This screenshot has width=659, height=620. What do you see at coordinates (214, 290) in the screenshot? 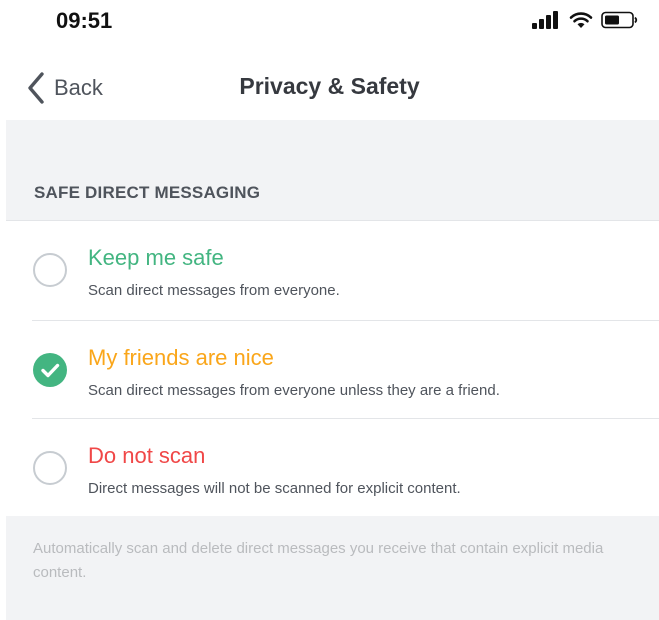
I see `option-description: Scan direct messages from everyone.` at bounding box center [214, 290].